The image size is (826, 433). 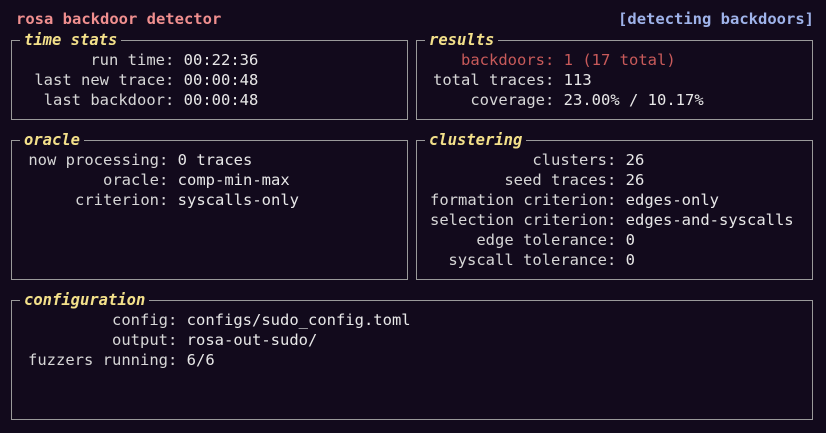 I want to click on selection-criterion-label: selection criterion, so click(x=519, y=220).